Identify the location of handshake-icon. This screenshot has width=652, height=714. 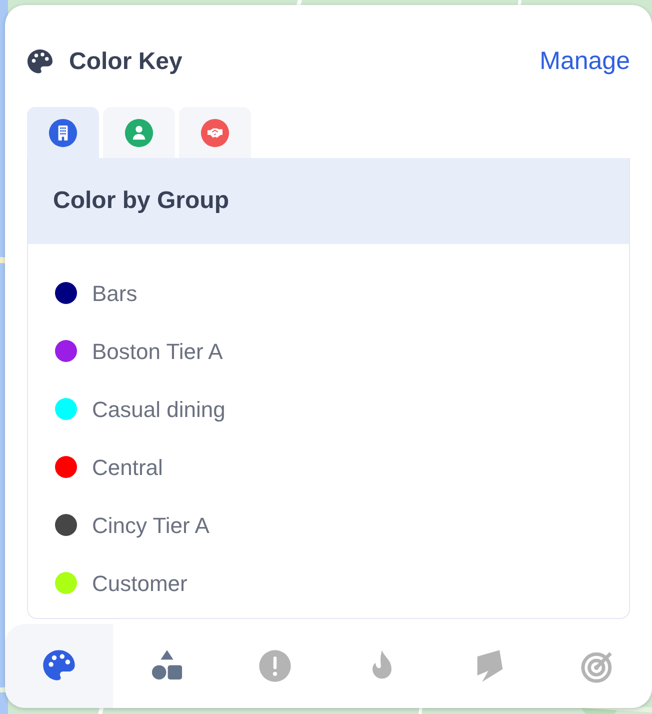
(215, 133).